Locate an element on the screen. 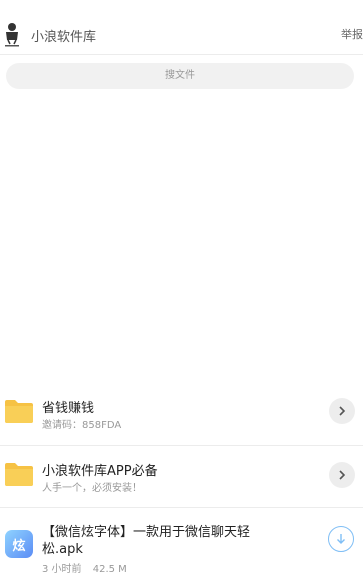 The image size is (363, 576). folder-title: 小浪软件库APP必备 is located at coordinates (100, 471).